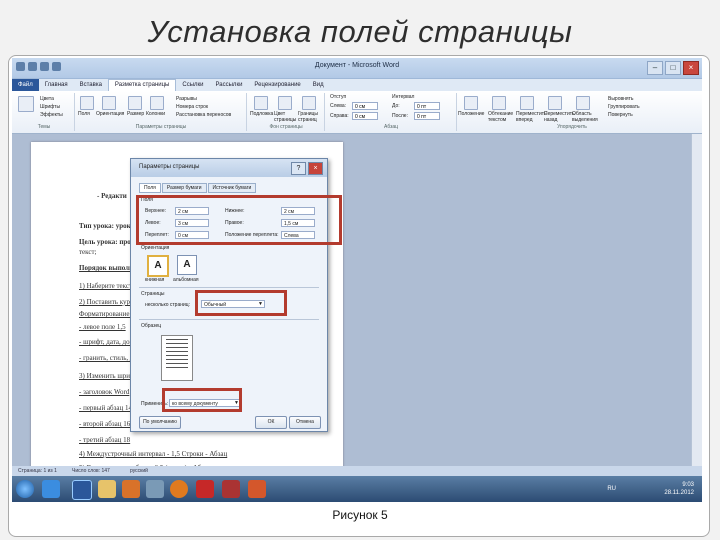  I want to click on theme-colors-button: Цвета, so click(47, 99).